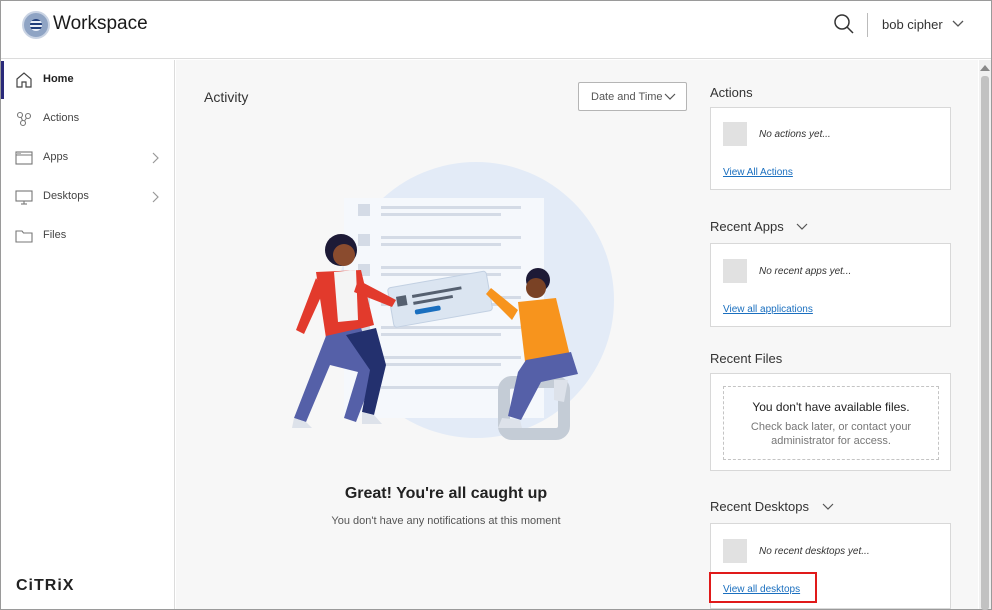 The height and width of the screenshot is (610, 992). I want to click on home-icon, so click(24, 80).